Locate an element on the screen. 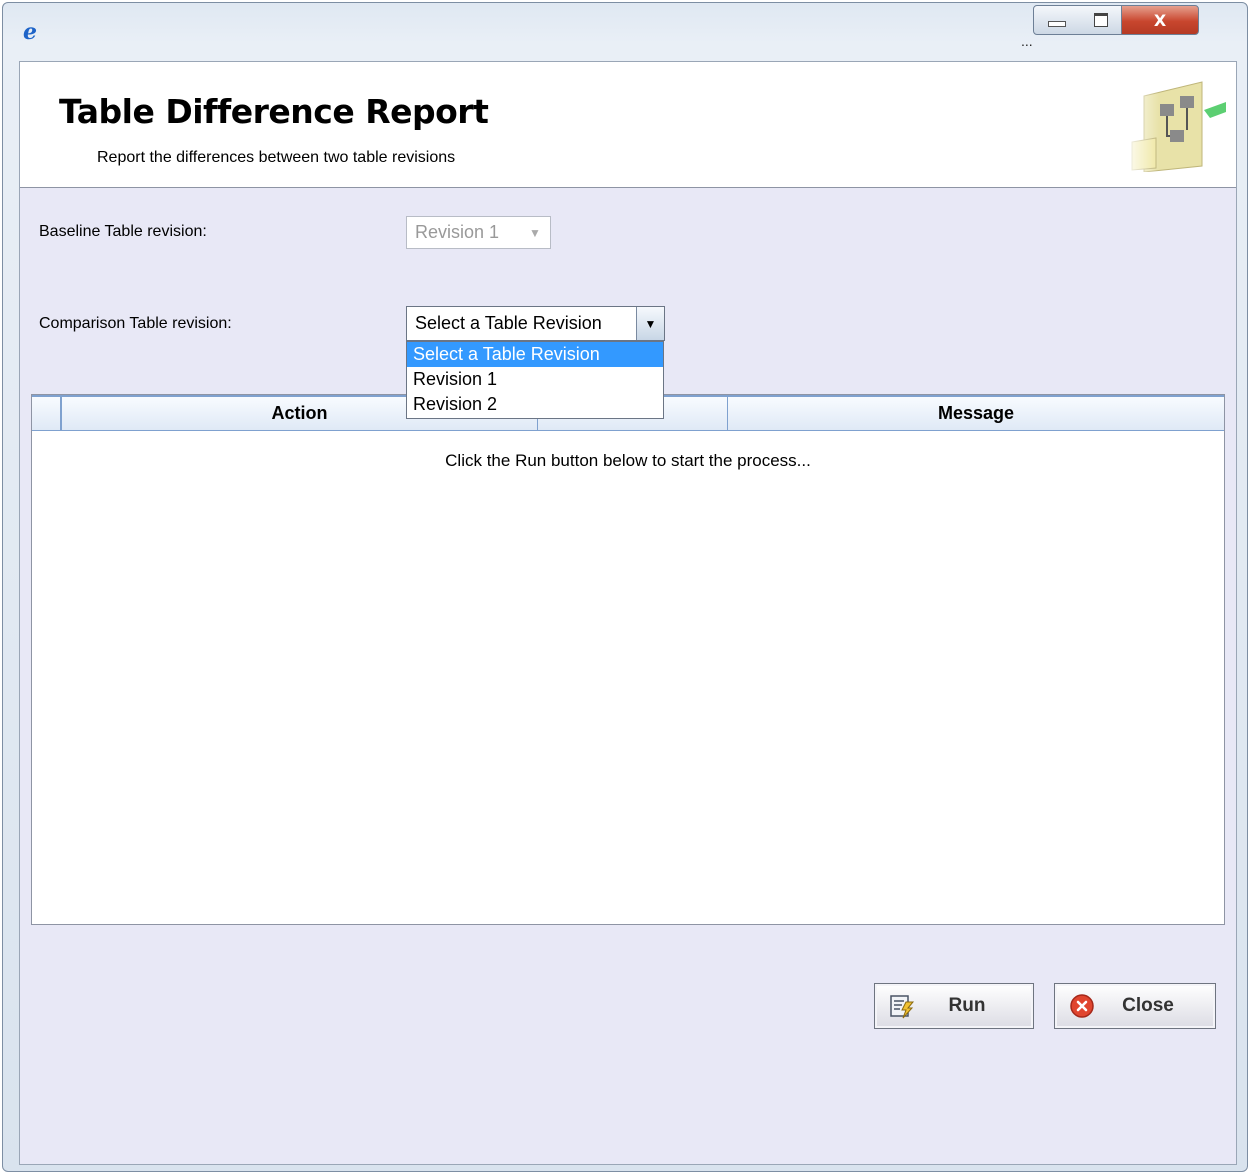  internet-explorer-icon: e is located at coordinates (30, 32).